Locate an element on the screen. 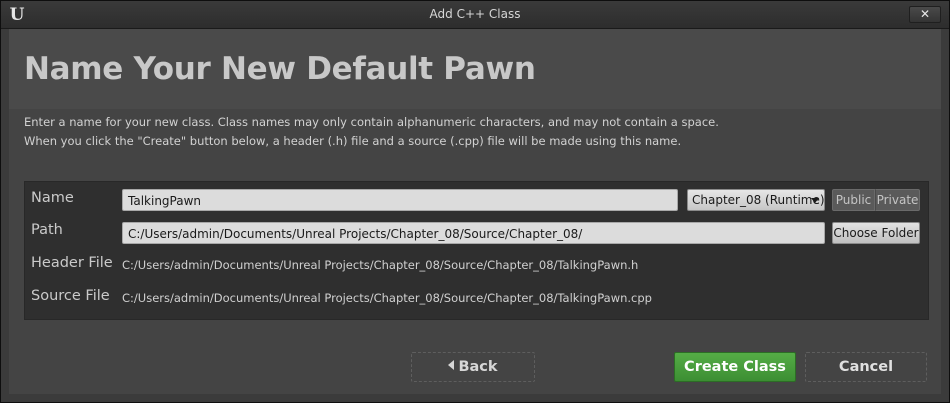 The image size is (950, 403). source-file-label: Source File is located at coordinates (70, 296).